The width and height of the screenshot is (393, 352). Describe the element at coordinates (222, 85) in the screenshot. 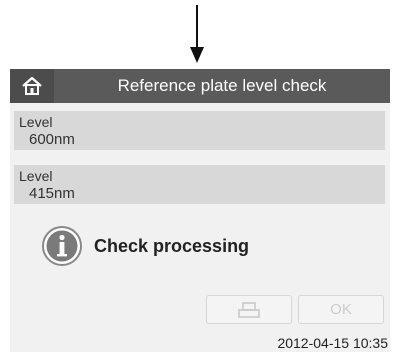

I see `page-title: Reference plate level check` at that location.